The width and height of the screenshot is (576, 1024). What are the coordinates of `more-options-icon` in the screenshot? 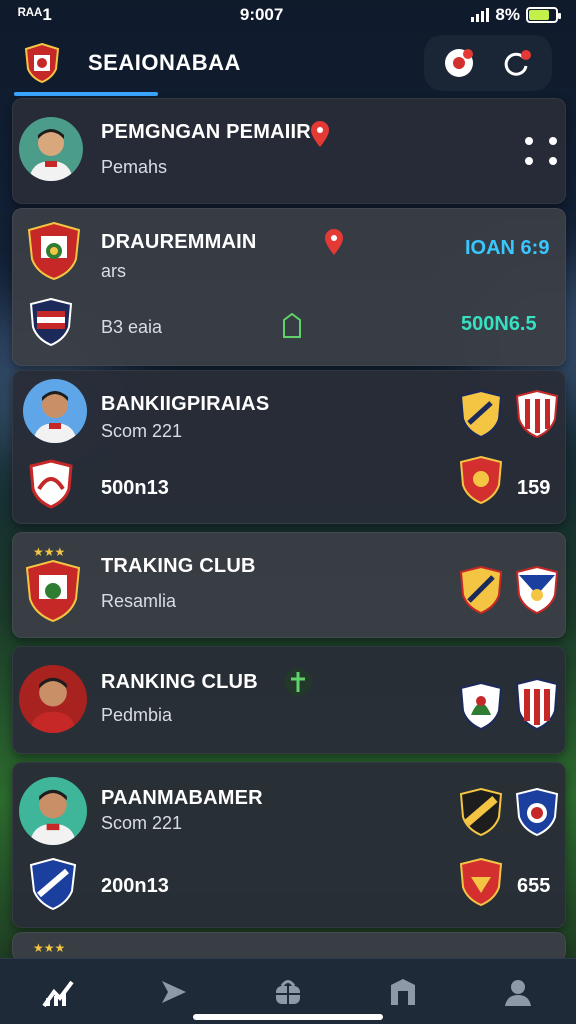 It's located at (541, 151).